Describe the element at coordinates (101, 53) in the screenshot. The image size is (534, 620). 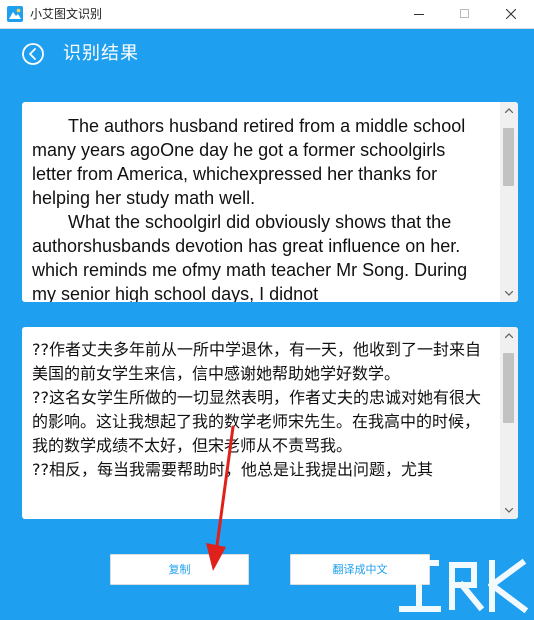
I see `page-title: 识别结果` at that location.